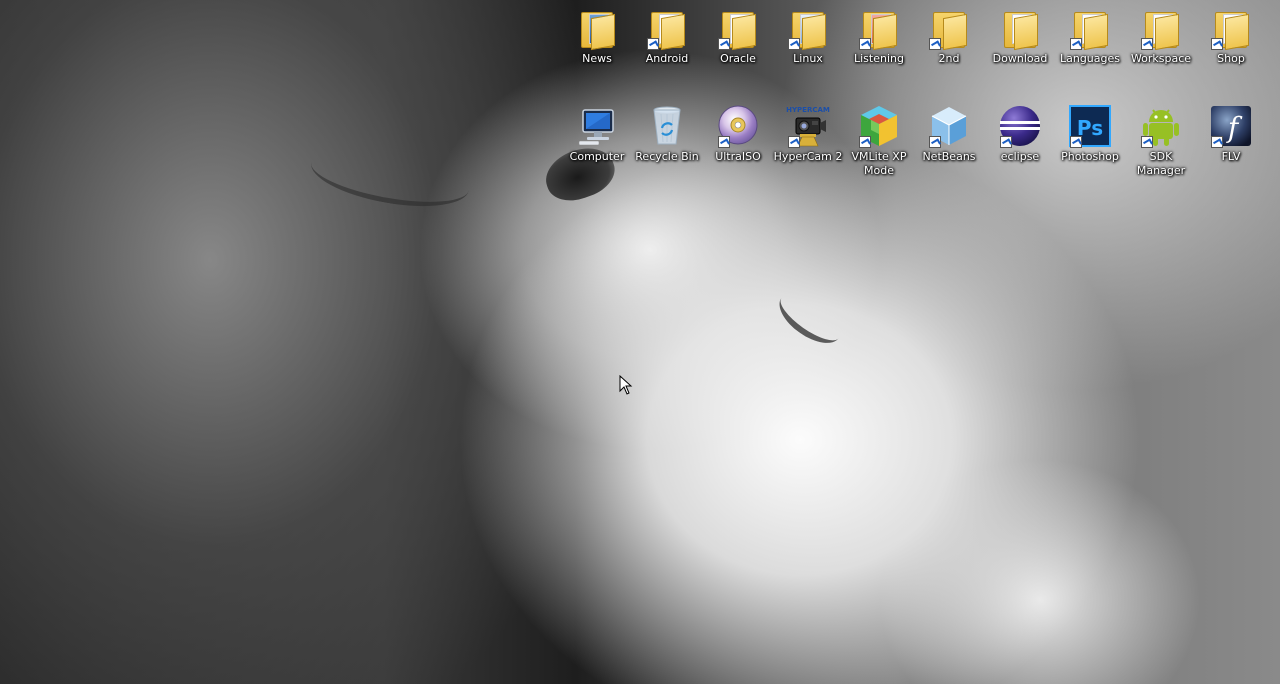 The height and width of the screenshot is (684, 1280). Describe the element at coordinates (808, 110) in the screenshot. I see `hypercam-icon-text: HYPERCAM` at that location.